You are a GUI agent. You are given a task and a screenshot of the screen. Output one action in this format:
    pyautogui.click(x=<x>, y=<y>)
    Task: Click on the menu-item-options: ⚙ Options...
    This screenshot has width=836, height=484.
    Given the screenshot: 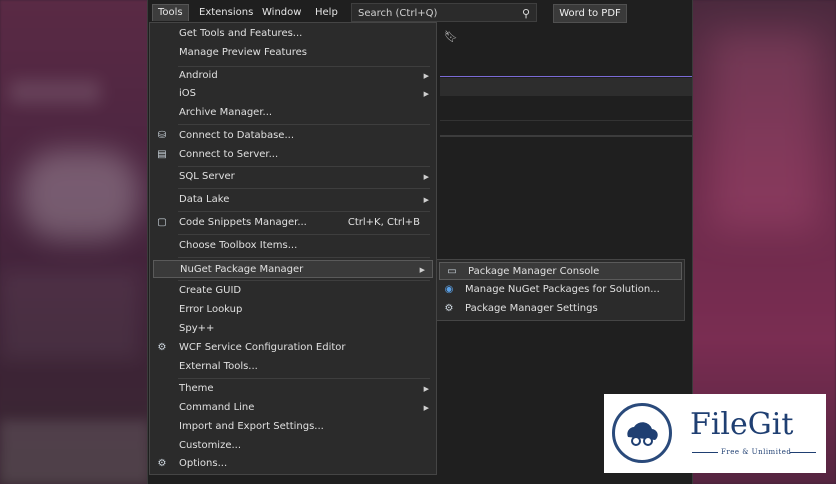 What is the action you would take?
    pyautogui.click(x=293, y=464)
    